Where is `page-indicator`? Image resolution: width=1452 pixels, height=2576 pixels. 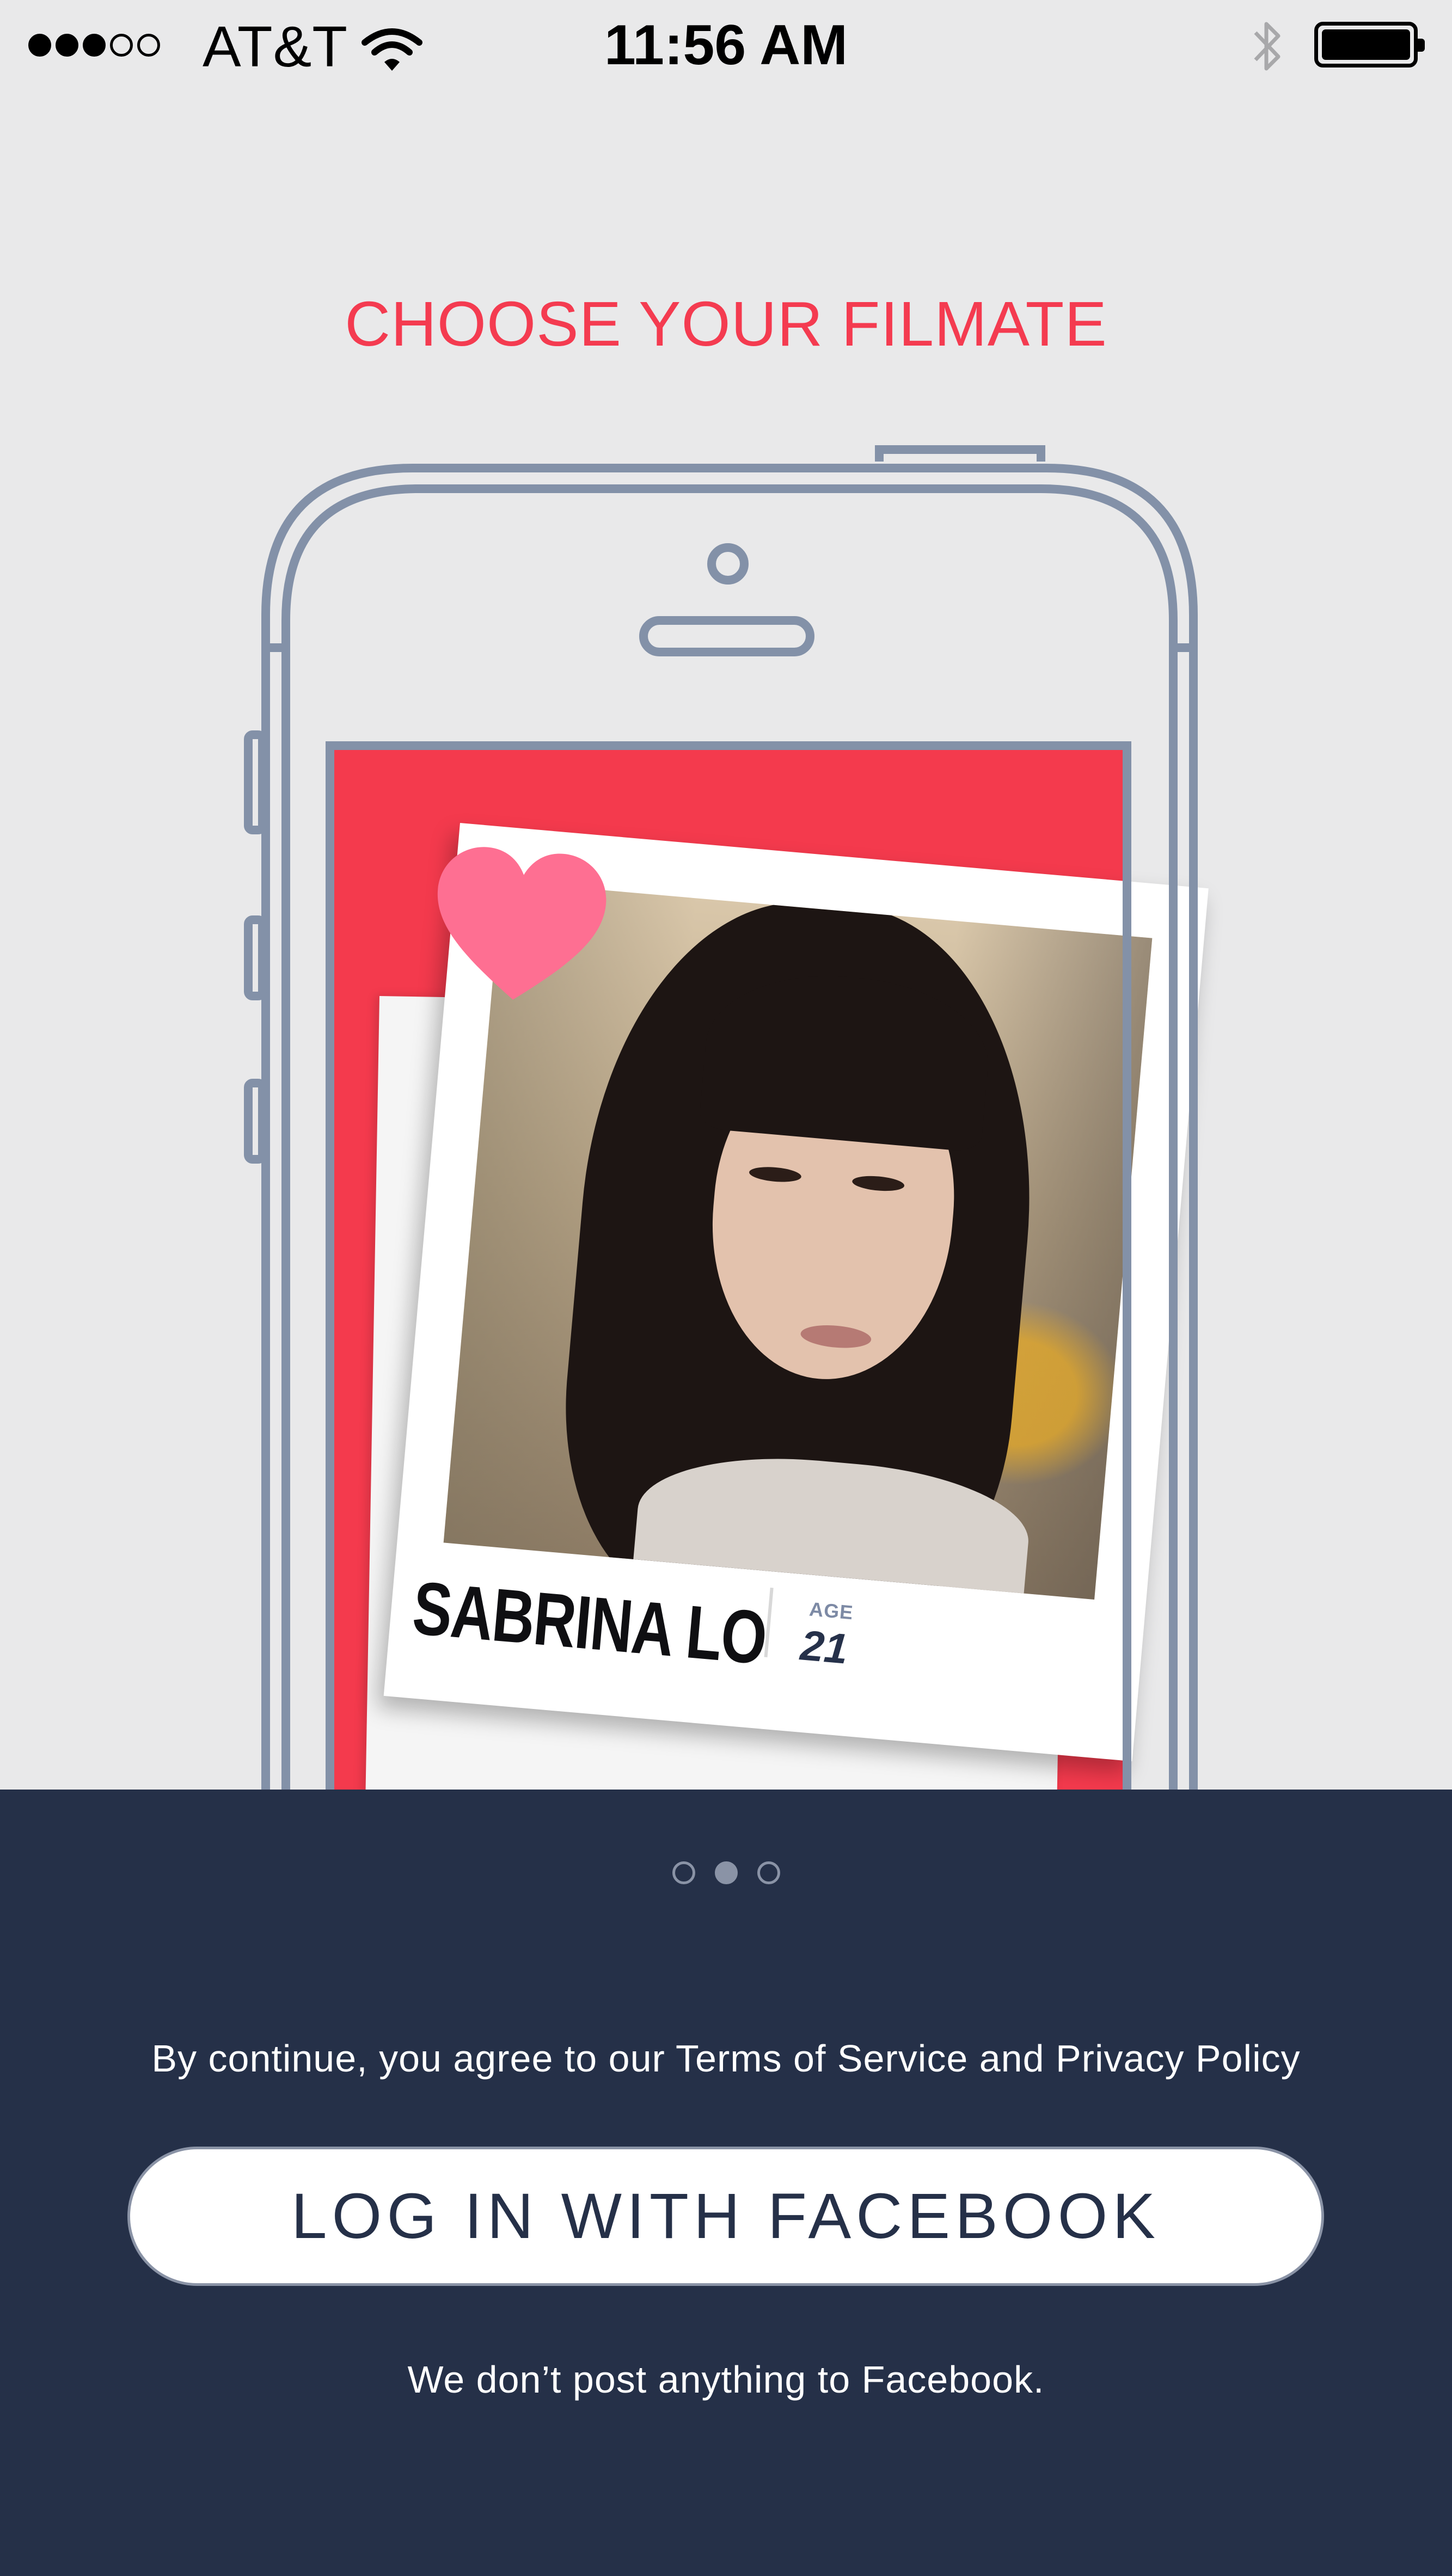 page-indicator is located at coordinates (726, 1872).